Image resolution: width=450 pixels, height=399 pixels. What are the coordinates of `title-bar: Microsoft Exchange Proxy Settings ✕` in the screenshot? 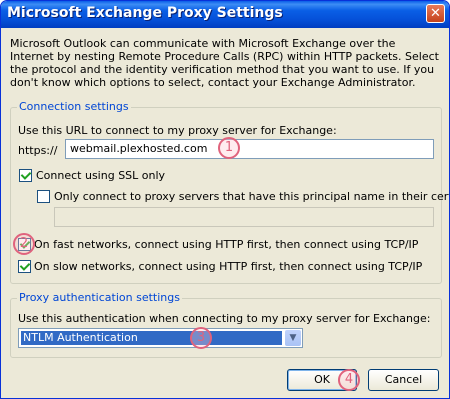 It's located at (225, 14).